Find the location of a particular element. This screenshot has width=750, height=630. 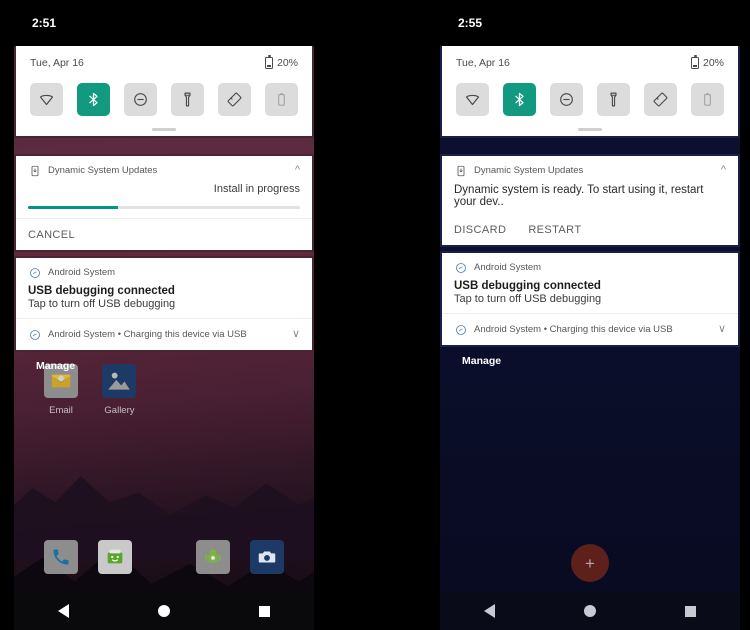

status-clock: 2:51 is located at coordinates (44, 23).